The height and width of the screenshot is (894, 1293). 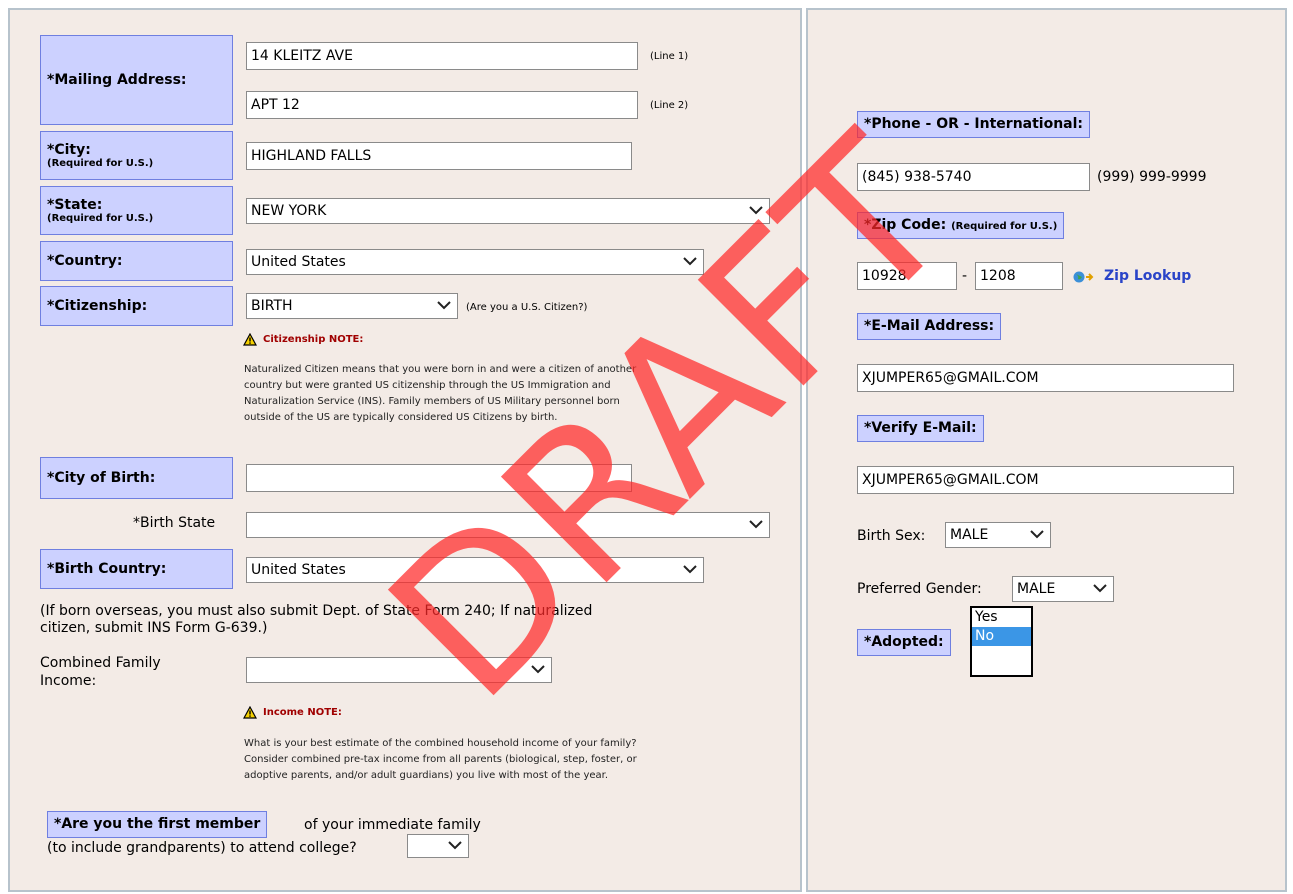 I want to click on phone-label-text: *Phone - OR - International:, so click(x=974, y=124).